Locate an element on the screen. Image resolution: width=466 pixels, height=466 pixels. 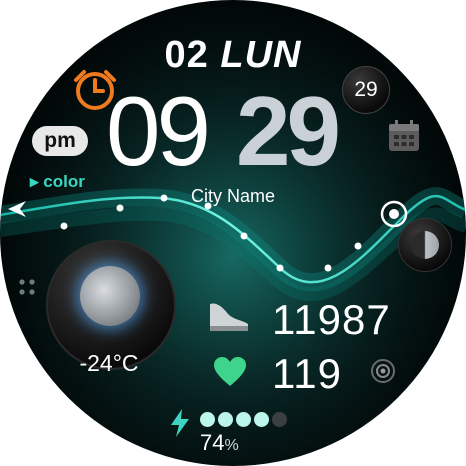
battery-percent-value: 74 is located at coordinates (212, 442).